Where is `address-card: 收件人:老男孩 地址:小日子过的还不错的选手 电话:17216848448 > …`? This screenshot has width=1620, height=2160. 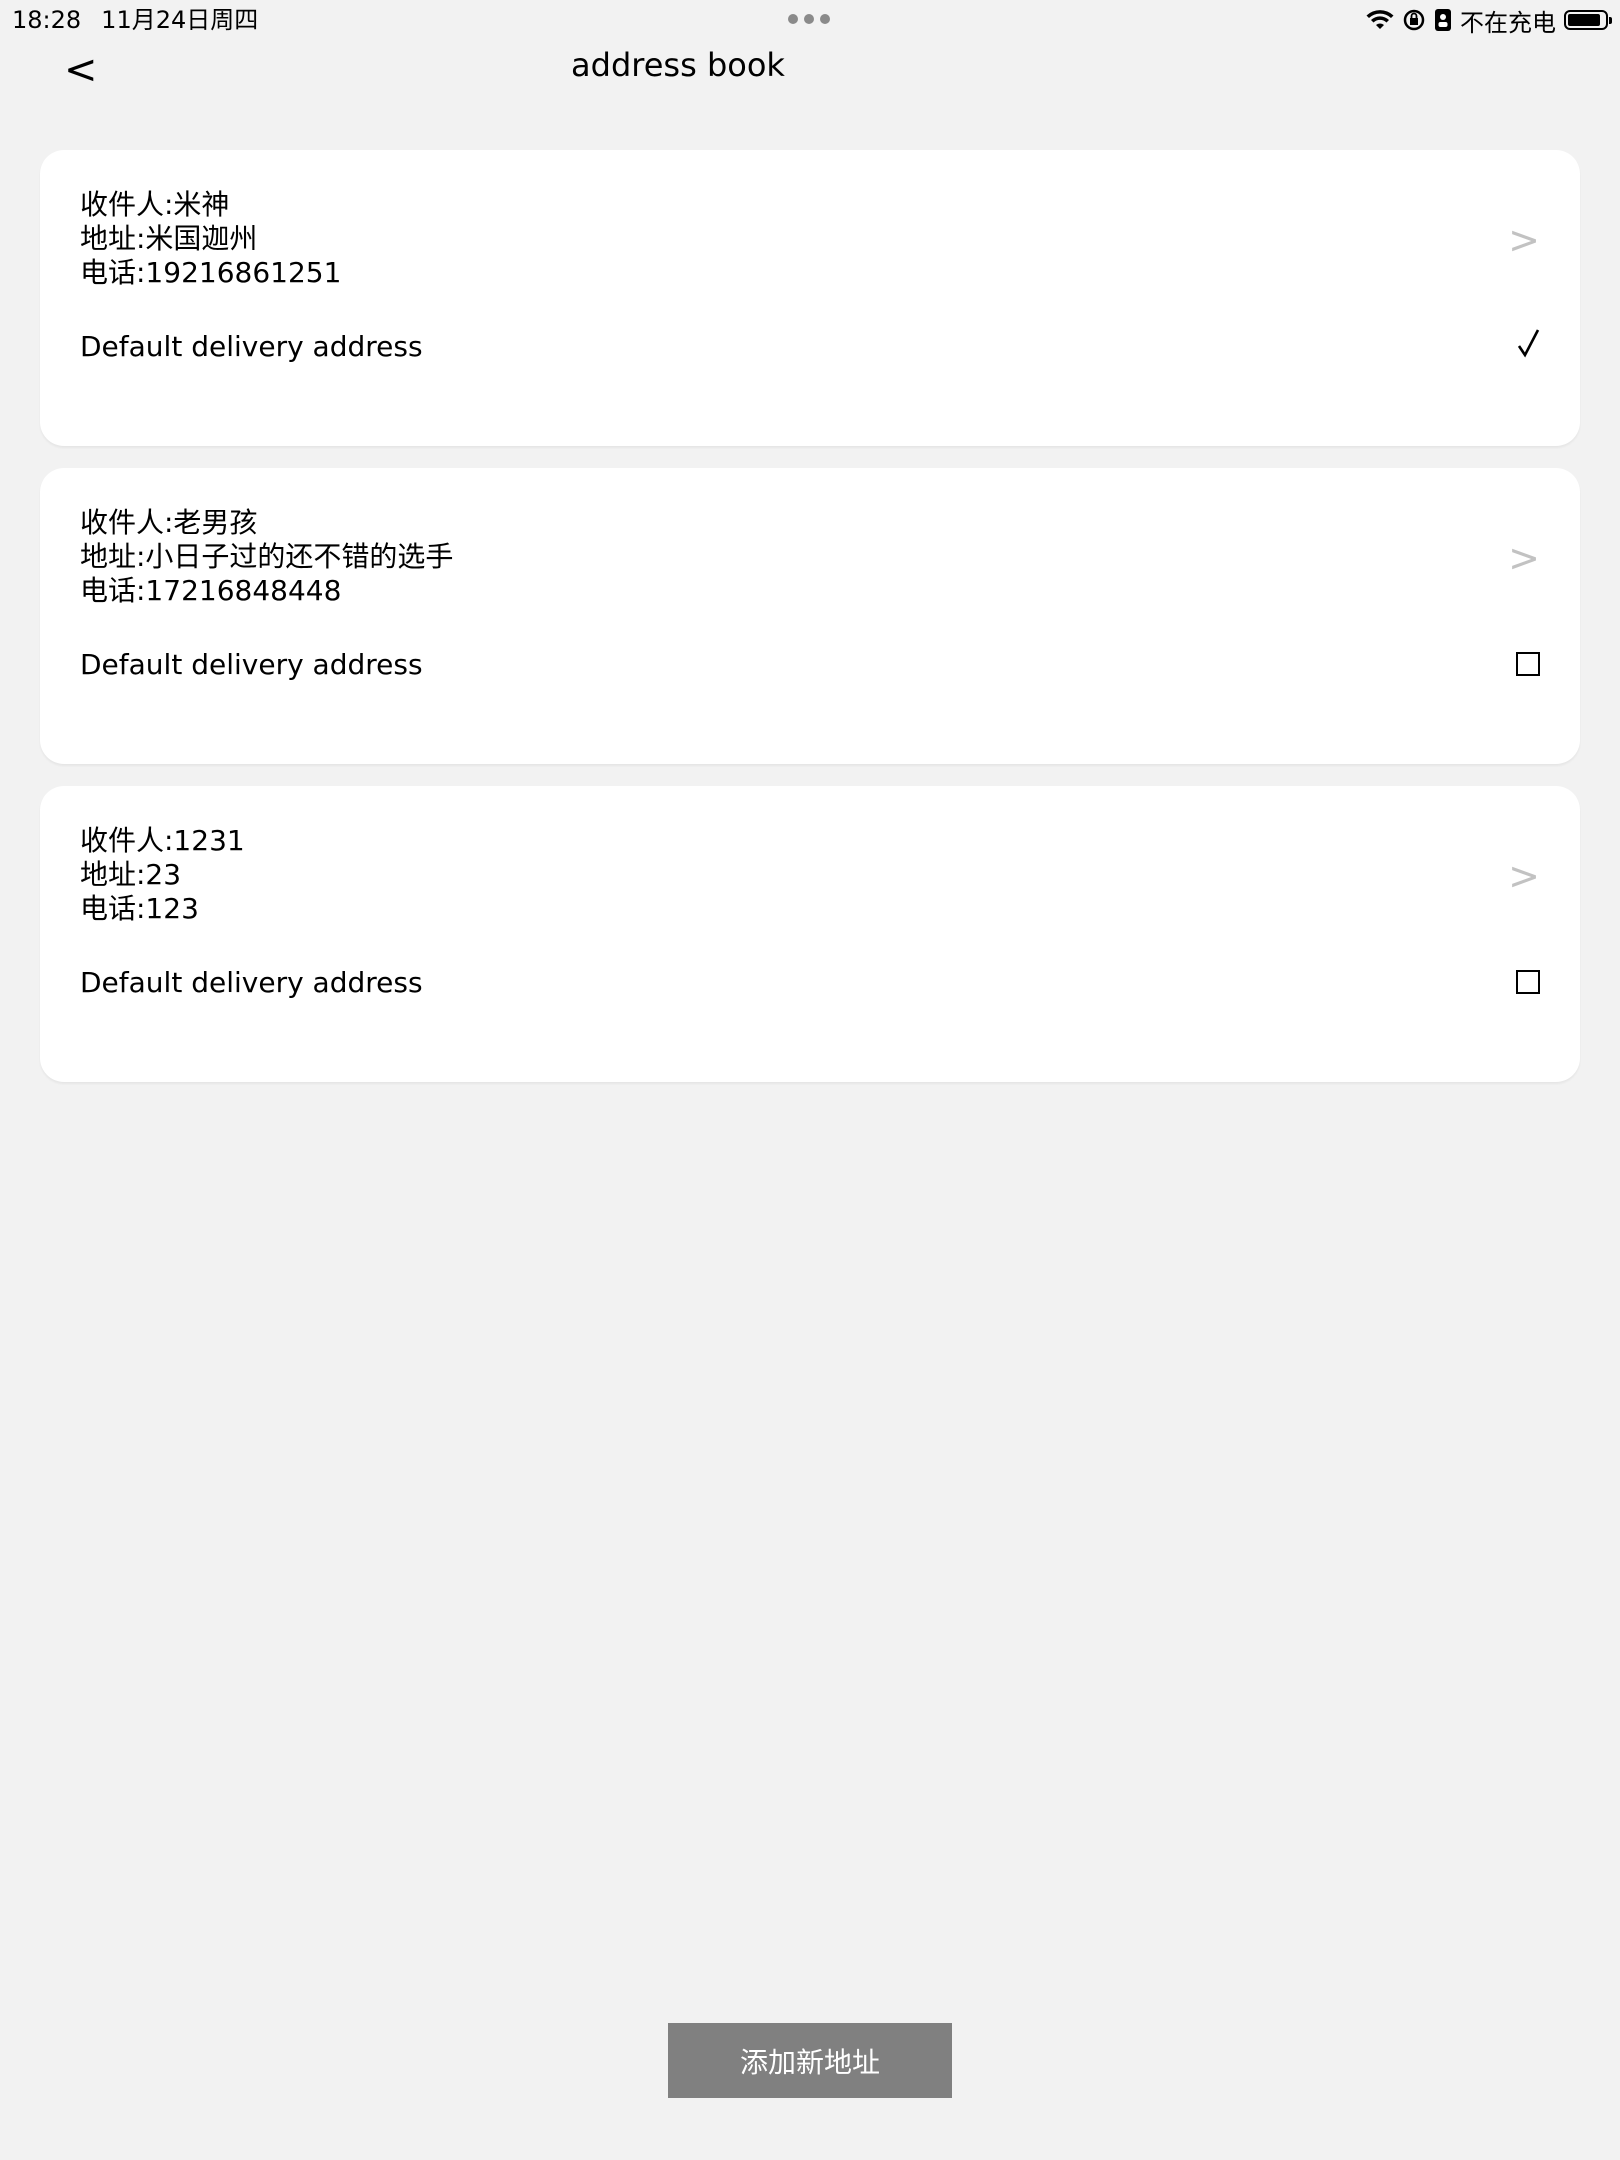 address-card: 收件人:老男孩 地址:小日子过的还不错的选手 电话:17216848448 > … is located at coordinates (810, 616).